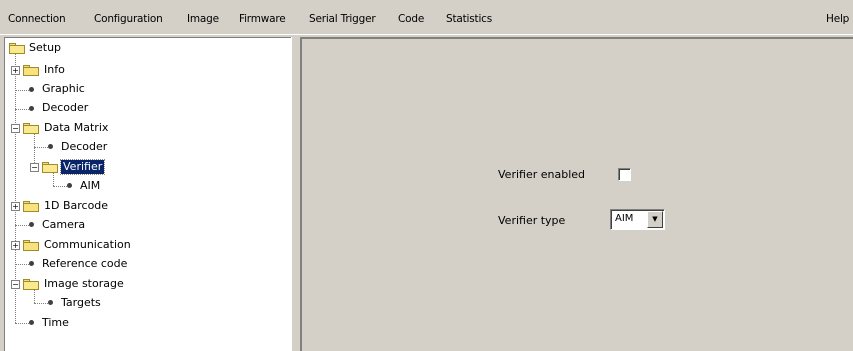 The height and width of the screenshot is (351, 853). Describe the element at coordinates (90, 186) in the screenshot. I see `tree-item-aim: AIM` at that location.